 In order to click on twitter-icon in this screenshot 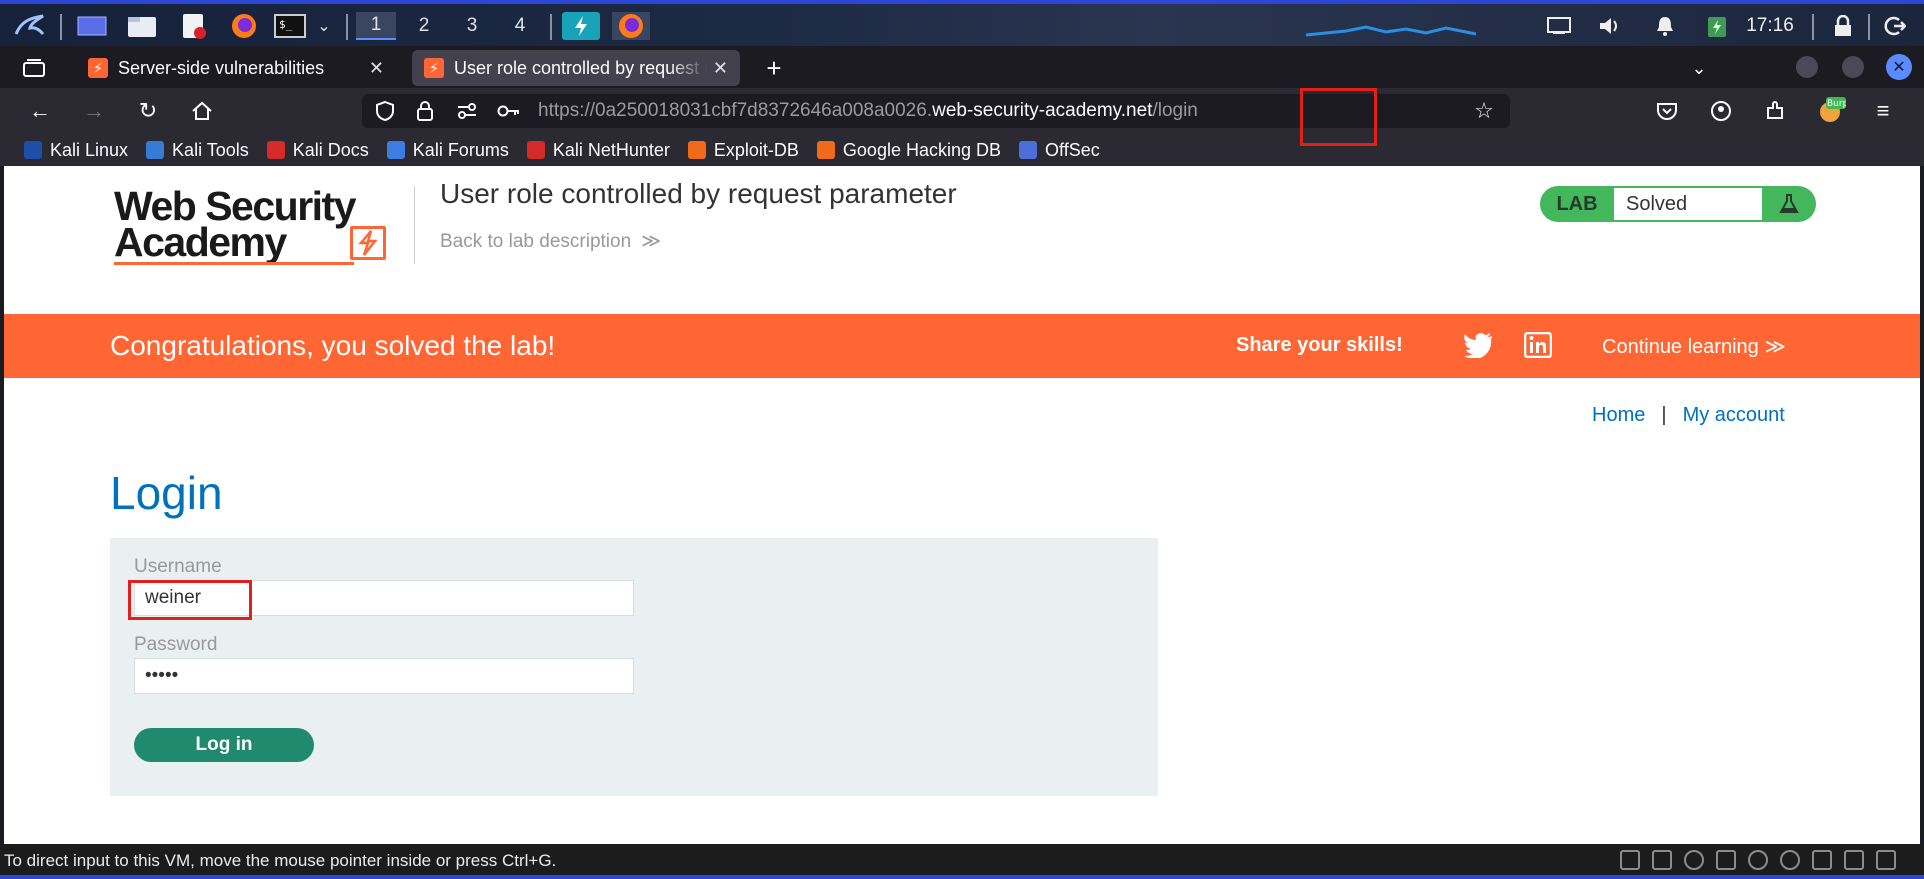, I will do `click(1479, 347)`.